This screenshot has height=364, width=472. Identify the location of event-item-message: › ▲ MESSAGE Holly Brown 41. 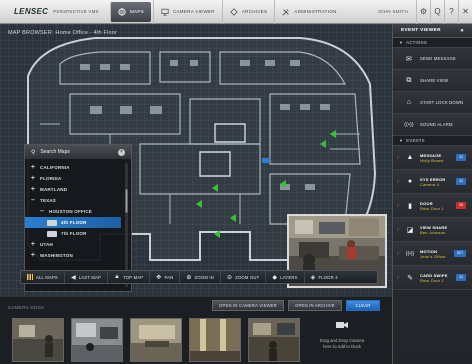
(432, 158).